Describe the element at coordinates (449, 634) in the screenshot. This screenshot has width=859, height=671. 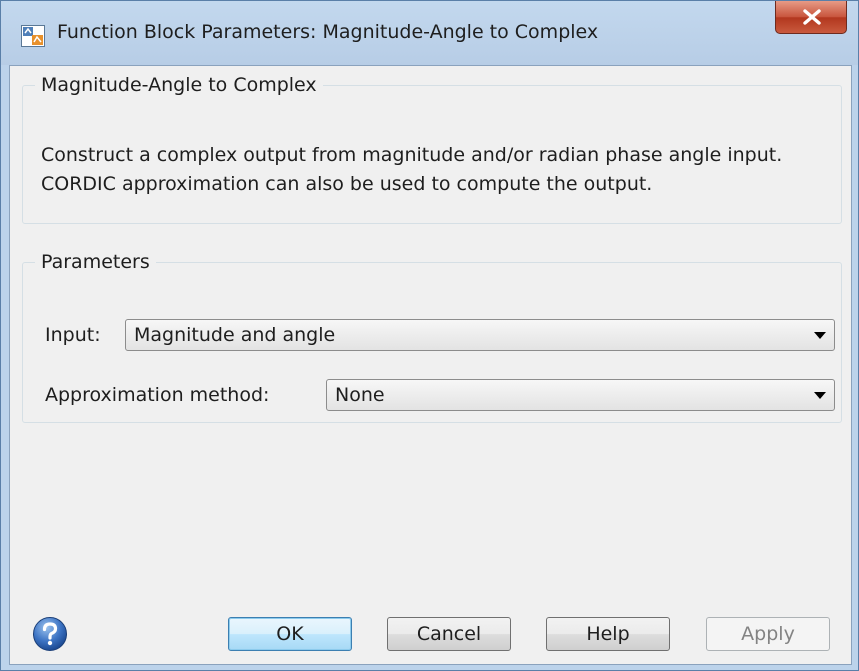
I see `cancel-button: Cancel` at that location.